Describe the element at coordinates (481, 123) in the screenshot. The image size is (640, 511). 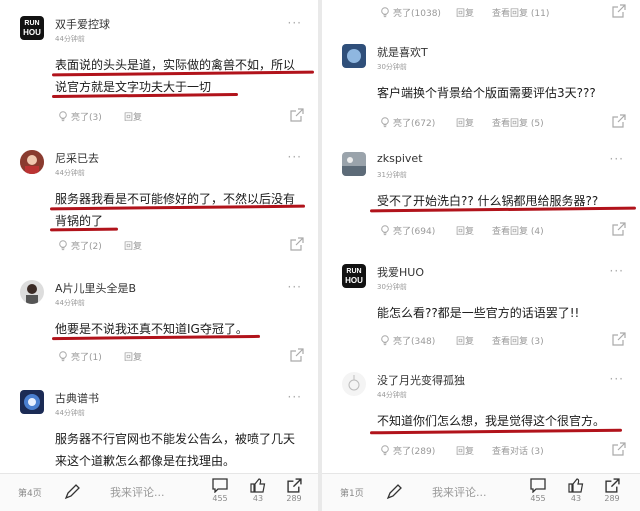
I see `comment-actions: 亮了(672) 回复 查看回复 (5)` at that location.